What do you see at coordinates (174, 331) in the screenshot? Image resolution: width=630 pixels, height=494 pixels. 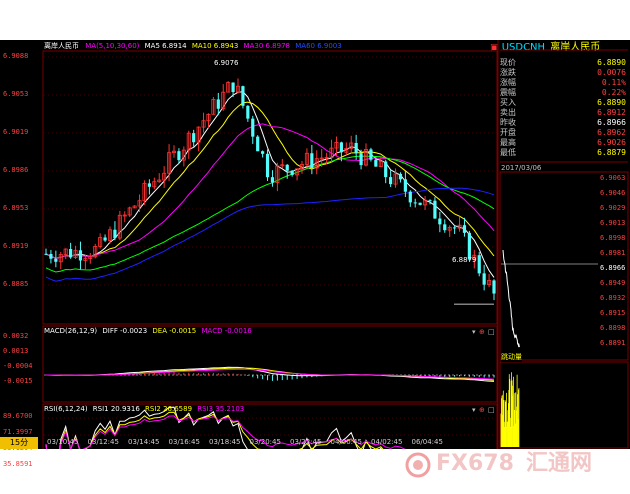 I see `macd-dea: DEA -0.0015` at bounding box center [174, 331].